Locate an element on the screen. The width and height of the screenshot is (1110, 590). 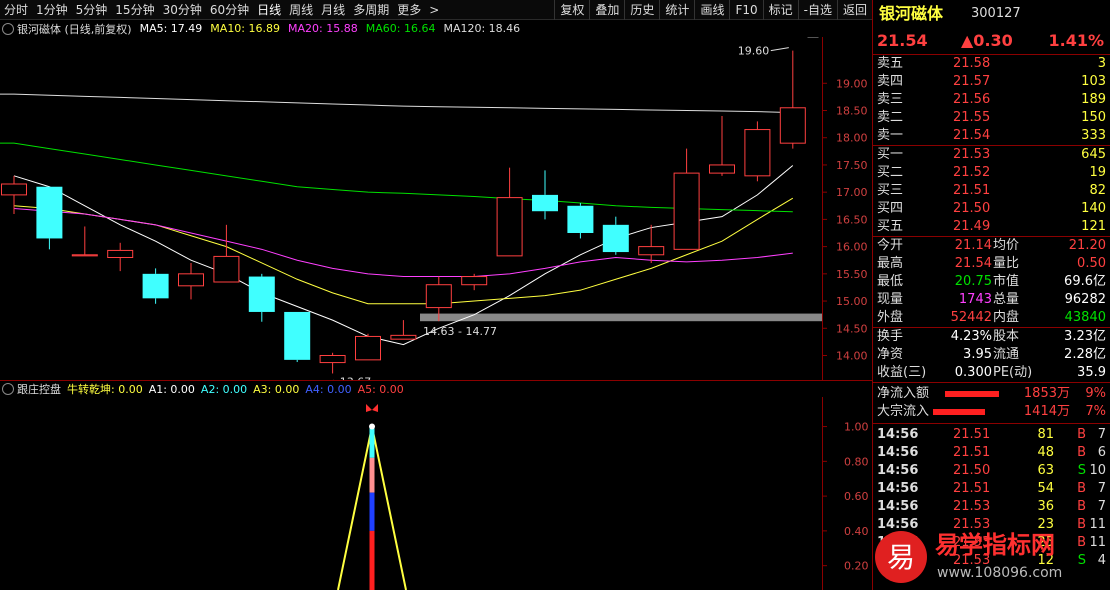
tick-row: 14:56 21.51 48 B 6 is located at coordinates (991, 453).